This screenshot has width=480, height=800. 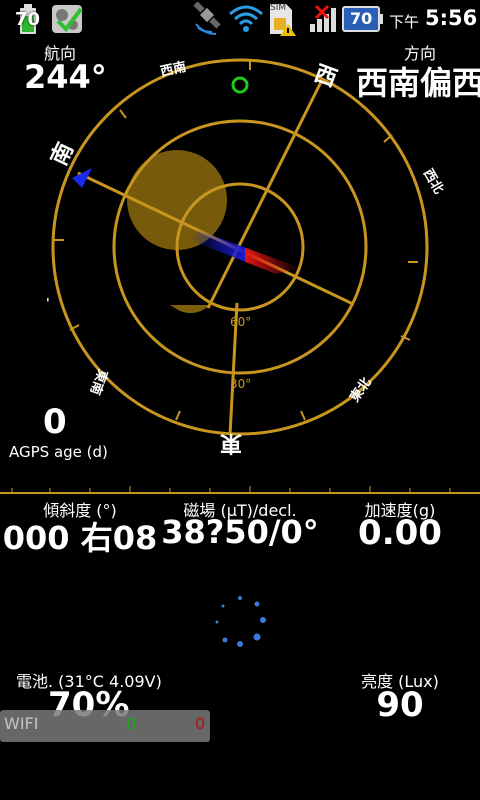 What do you see at coordinates (105, 726) in the screenshot?
I see `wifi-status-bar: WIFI 0 0` at bounding box center [105, 726].